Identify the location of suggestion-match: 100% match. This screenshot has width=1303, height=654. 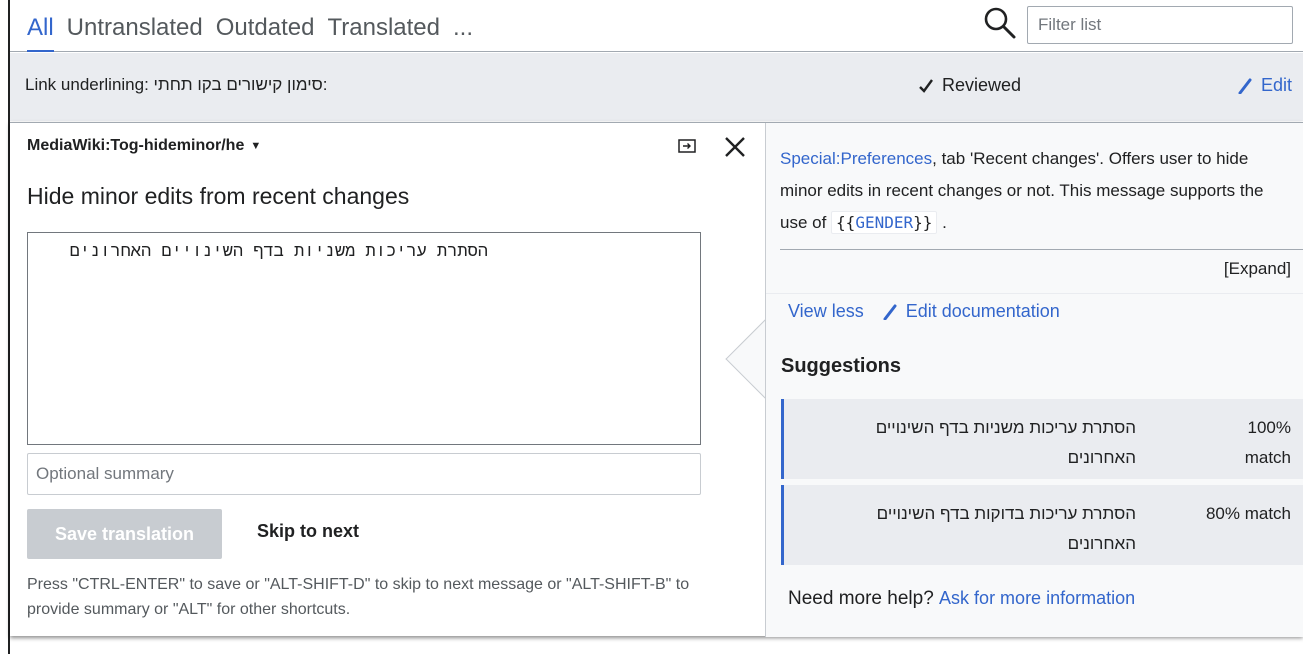
(1267, 442).